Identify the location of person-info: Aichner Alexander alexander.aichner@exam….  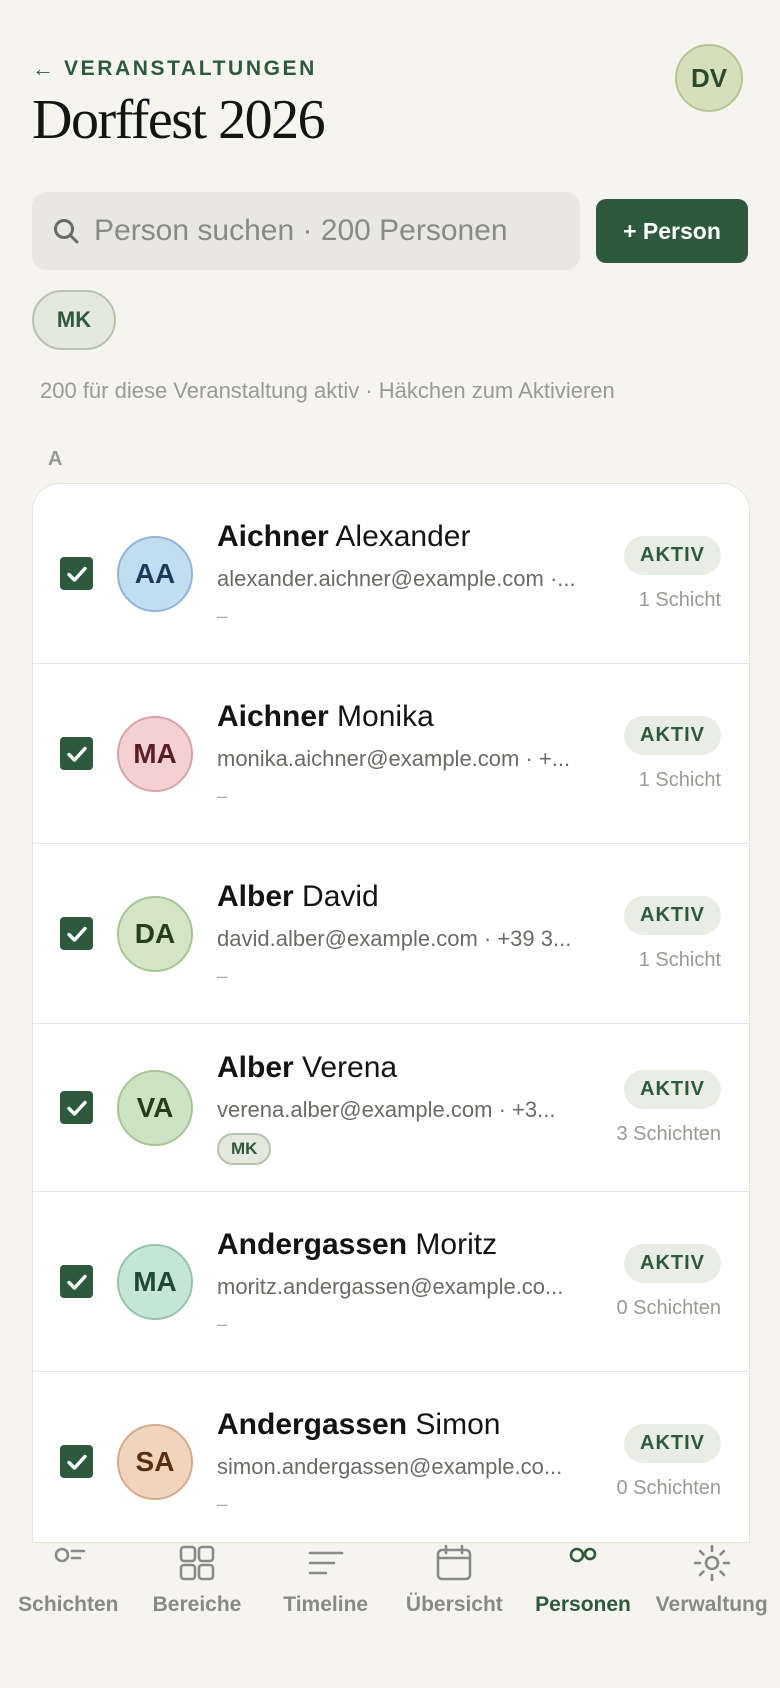
(408, 574).